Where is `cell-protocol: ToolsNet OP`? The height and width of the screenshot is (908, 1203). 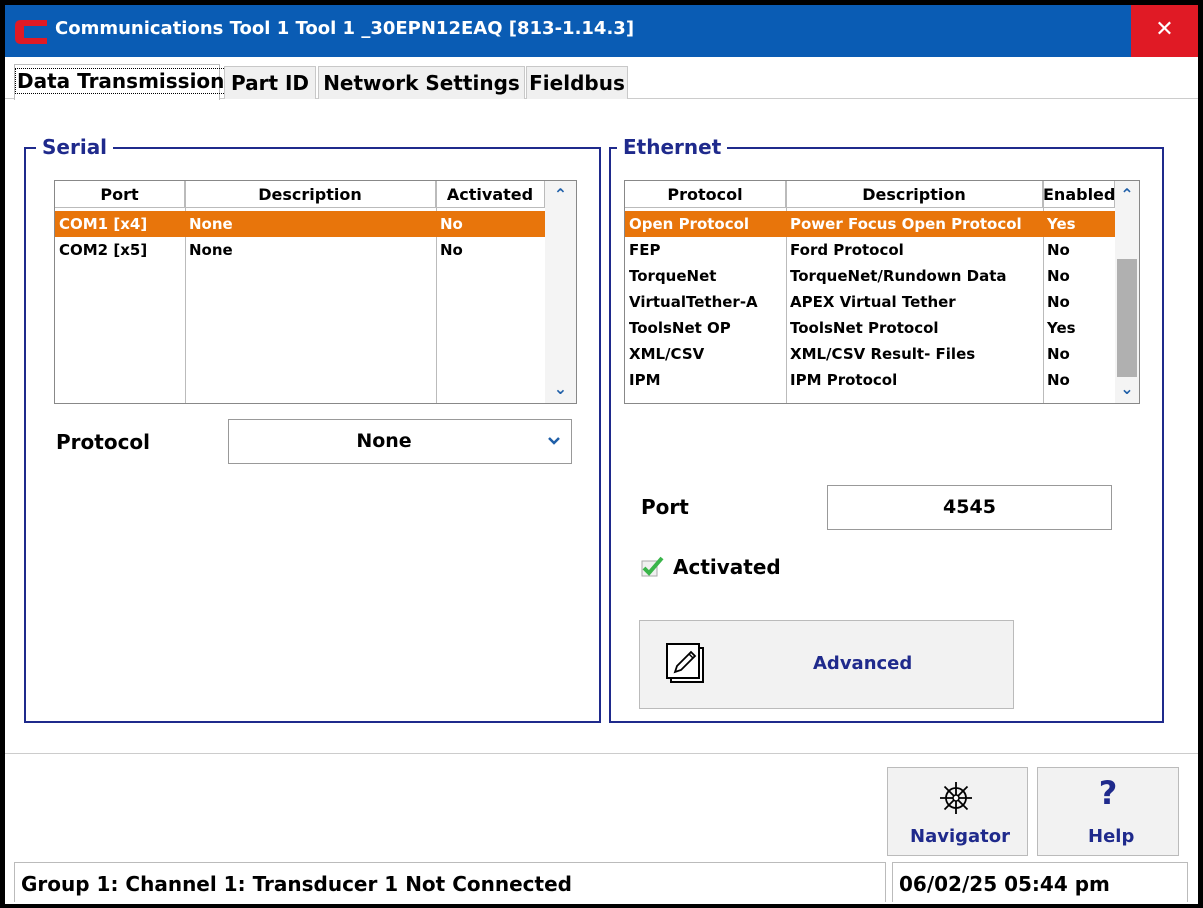 cell-protocol: ToolsNet OP is located at coordinates (680, 328).